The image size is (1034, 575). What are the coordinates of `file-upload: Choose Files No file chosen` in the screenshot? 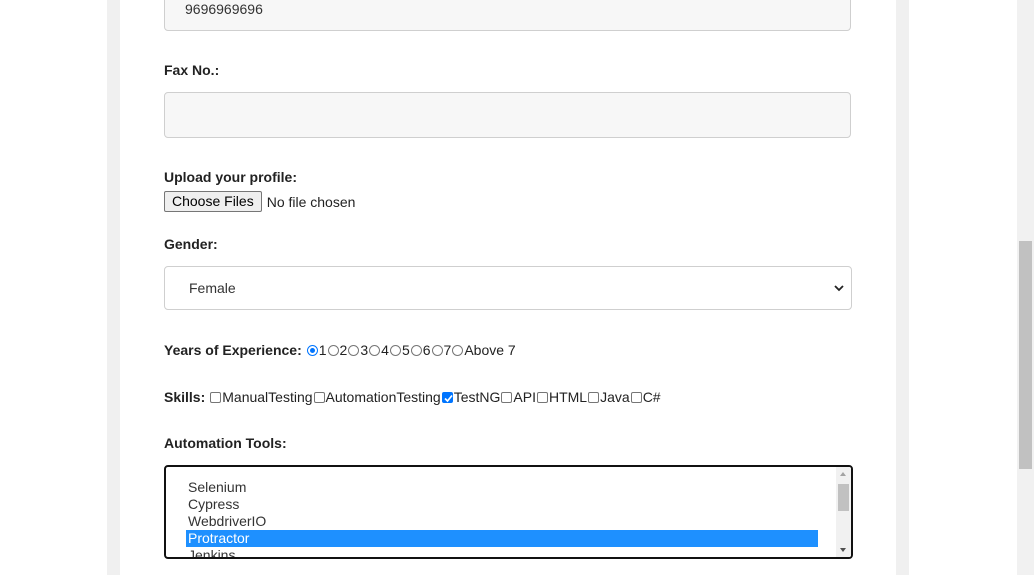 It's located at (259, 201).